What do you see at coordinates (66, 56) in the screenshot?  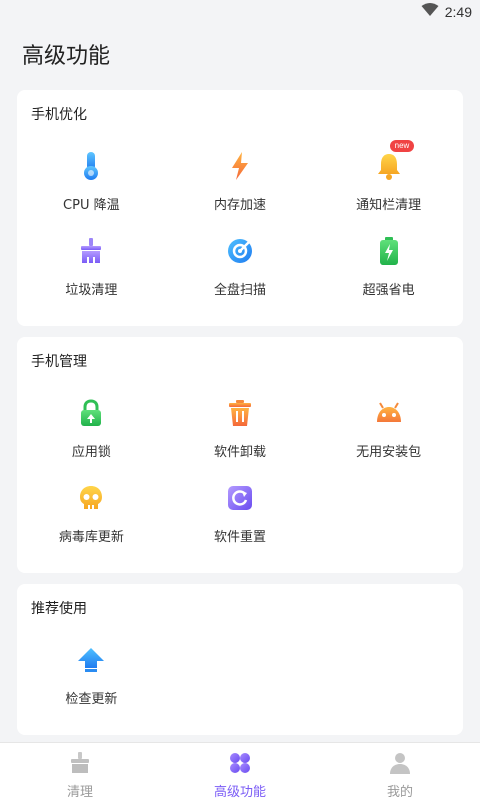 I see `page-title: 高级功能` at bounding box center [66, 56].